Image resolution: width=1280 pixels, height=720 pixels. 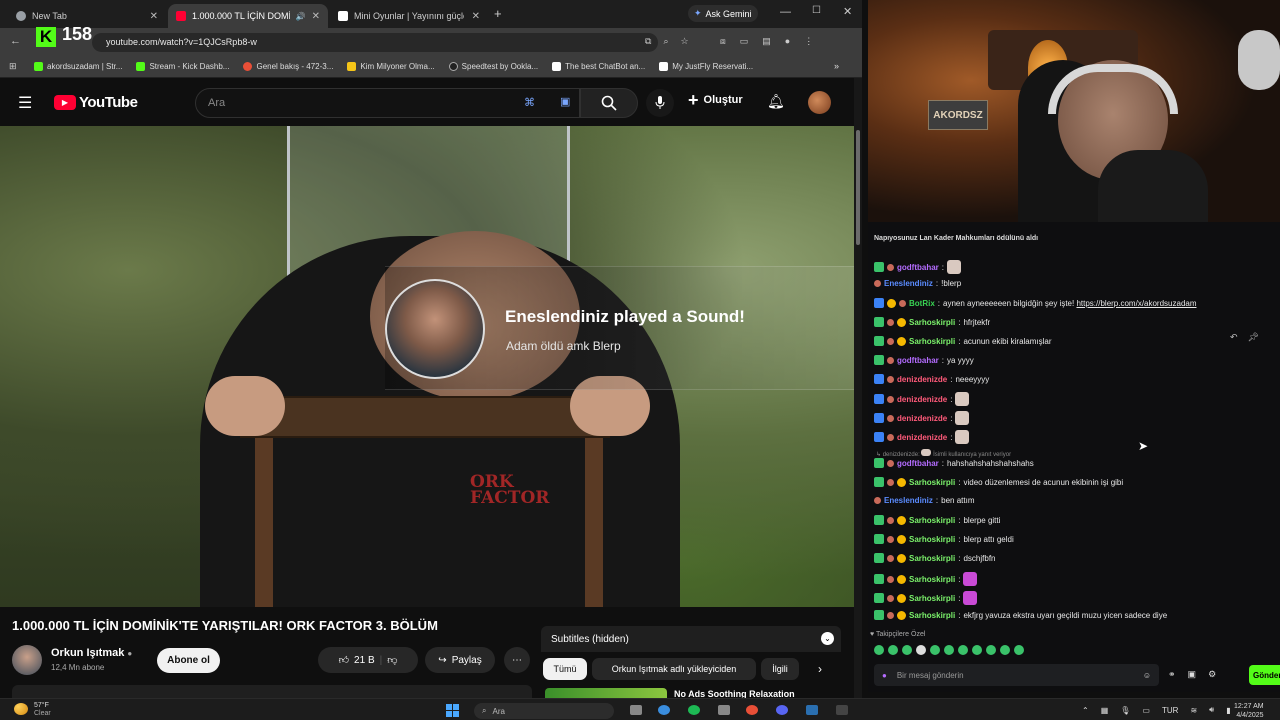 I want to click on chevron-right-icon: ›, so click(x=820, y=669).